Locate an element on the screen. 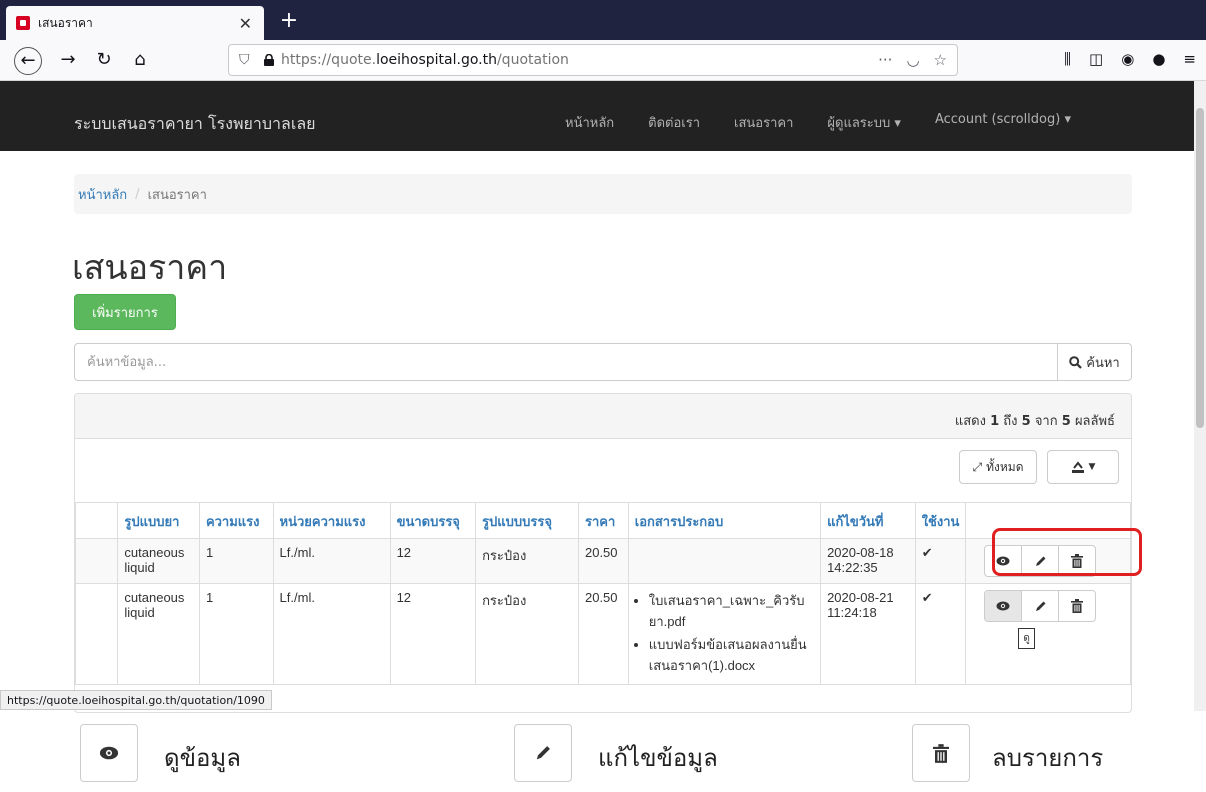 Image resolution: width=1206 pixels, height=792 pixels. camera-favicon-icon is located at coordinates (23, 23).